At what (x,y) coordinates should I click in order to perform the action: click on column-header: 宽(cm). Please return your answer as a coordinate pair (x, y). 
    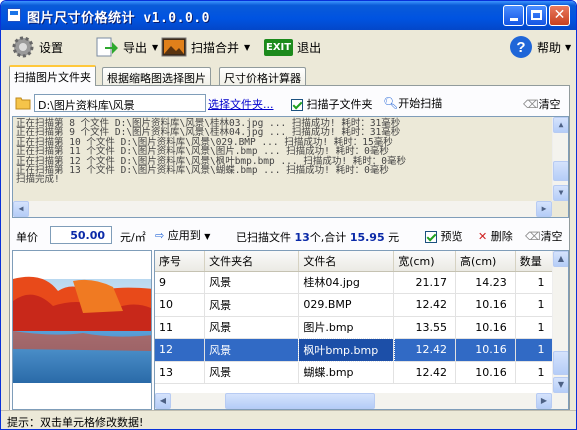
    Looking at the image, I should click on (424, 261).